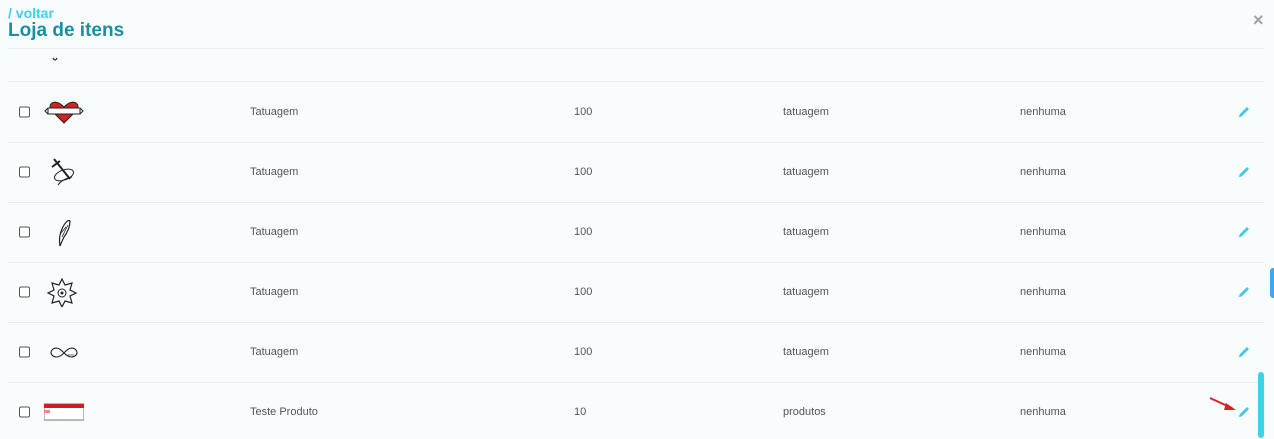  I want to click on item-name: Teste Produto, so click(284, 412).